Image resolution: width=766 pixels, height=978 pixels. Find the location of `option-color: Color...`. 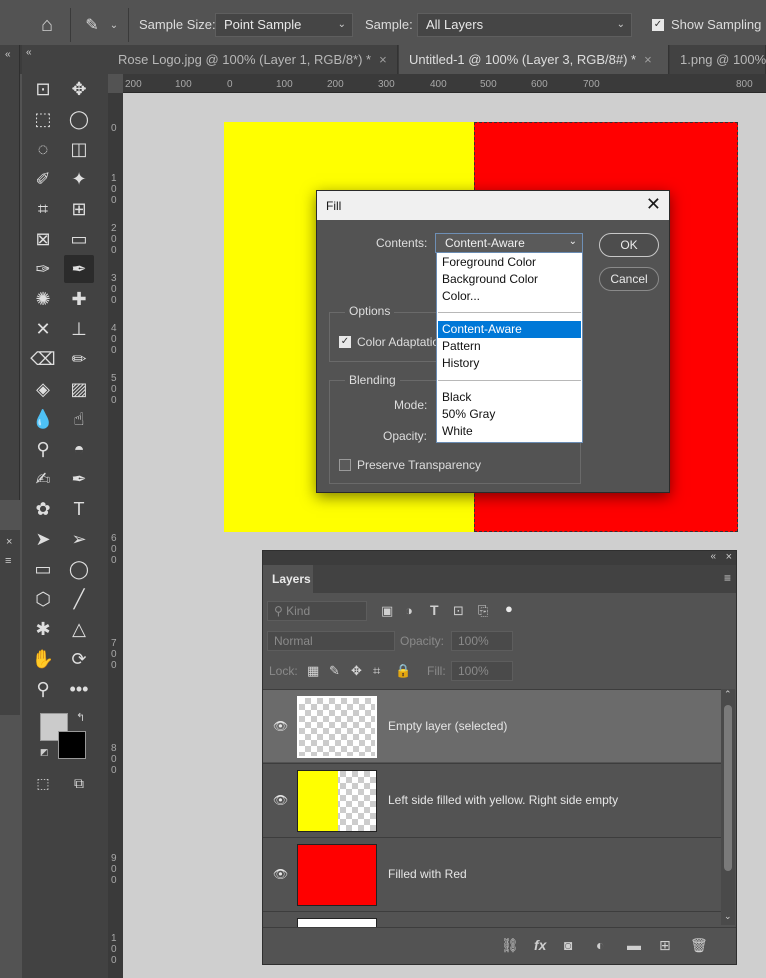

option-color: Color... is located at coordinates (509, 296).